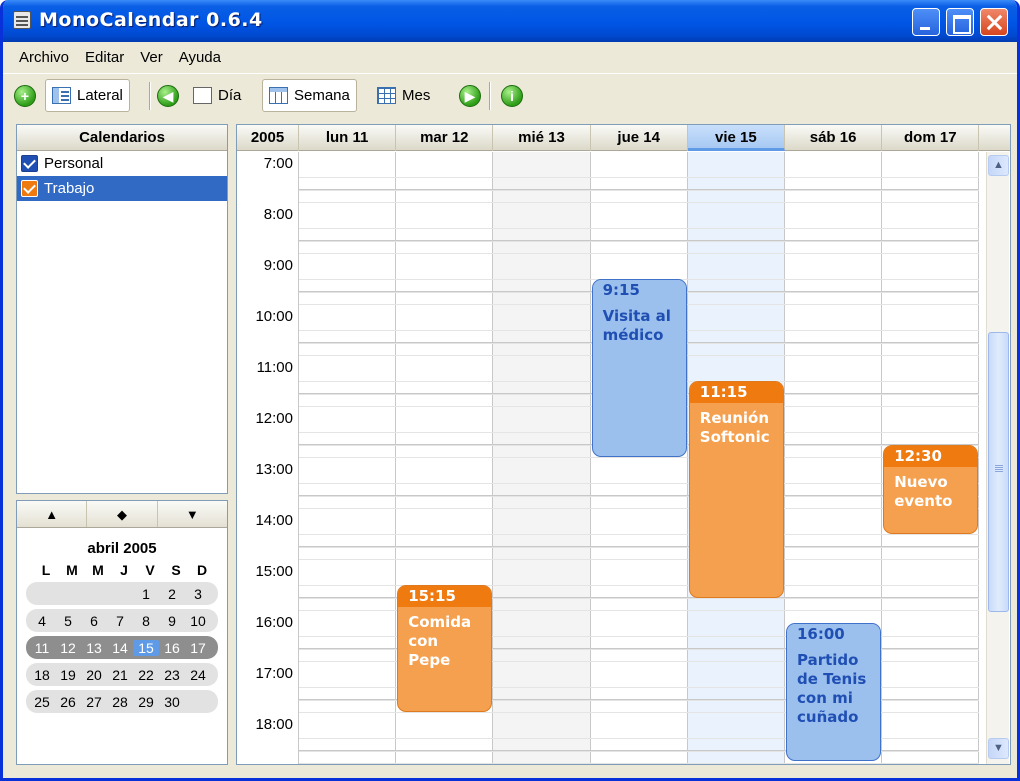  Describe the element at coordinates (104, 57) in the screenshot. I see `menu-editar: Editar` at that location.